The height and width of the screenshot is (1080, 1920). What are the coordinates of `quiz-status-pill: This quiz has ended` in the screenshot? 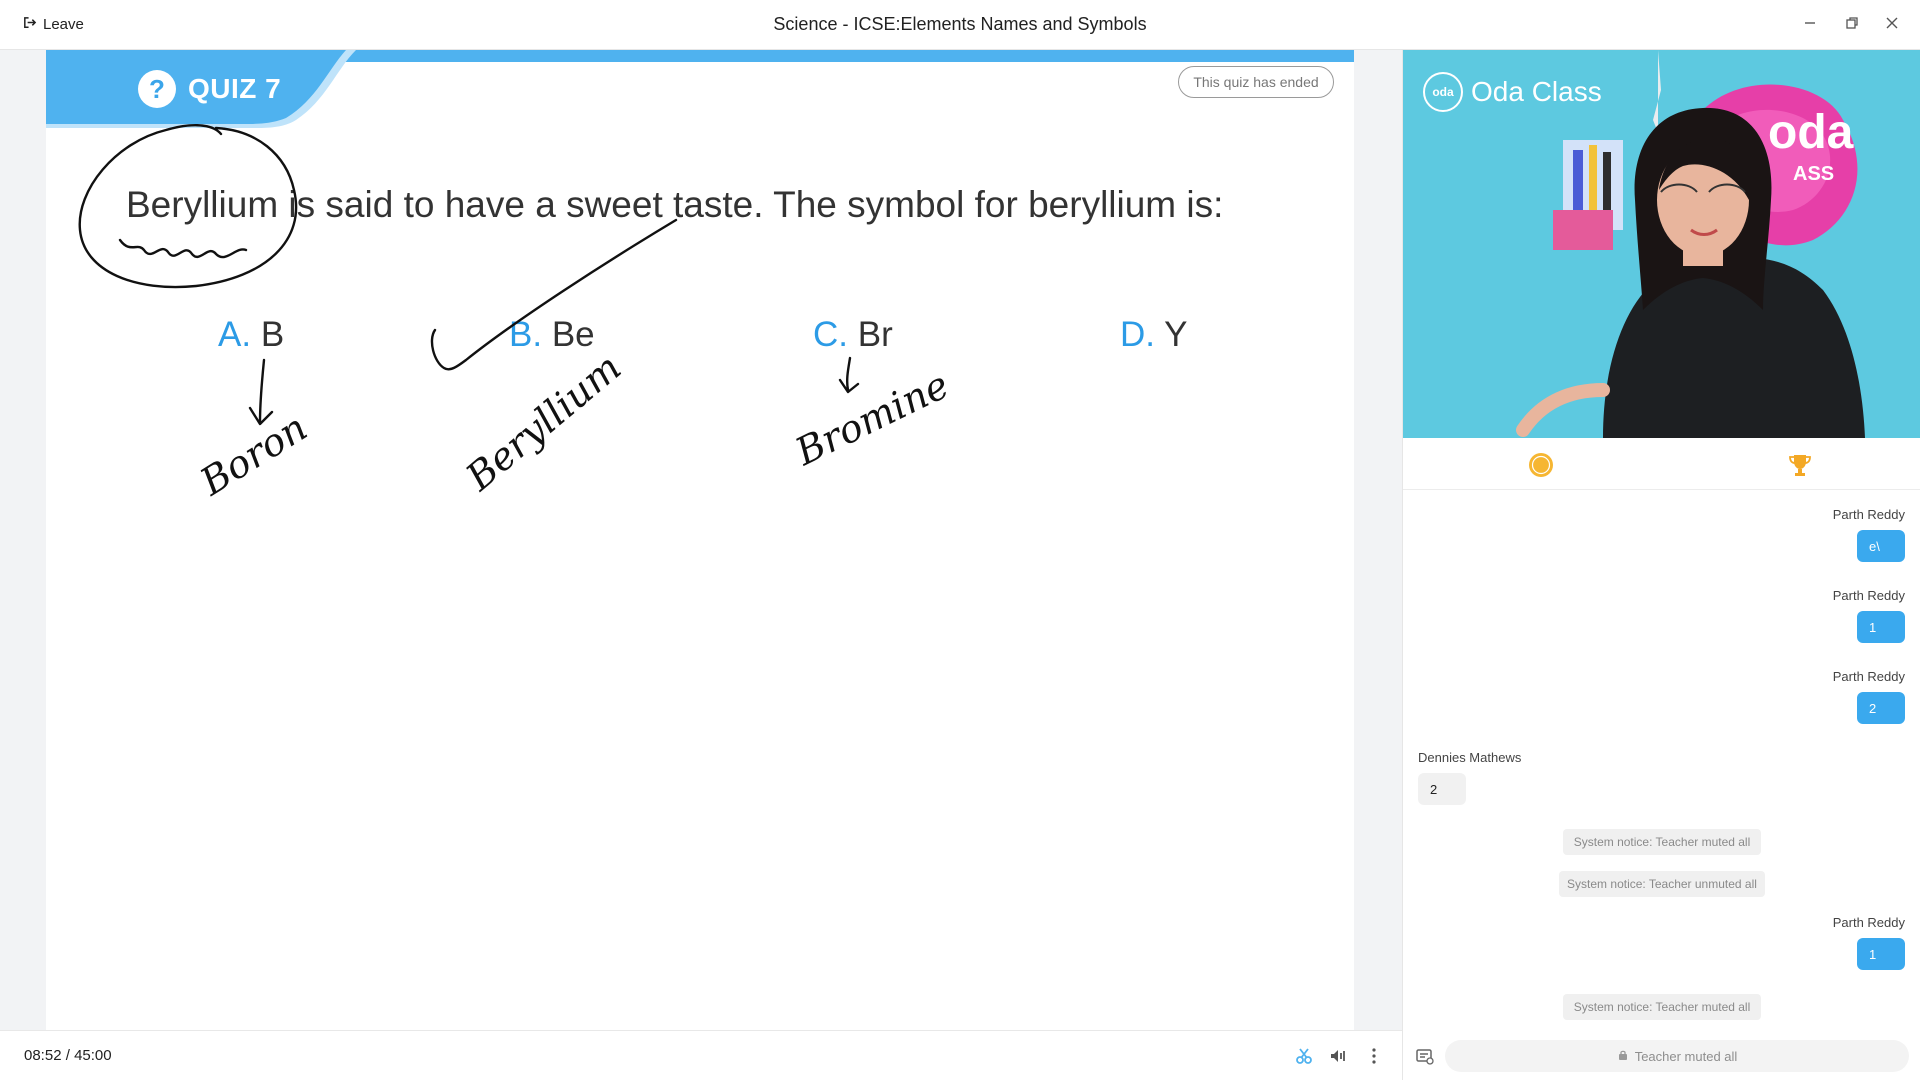 It's located at (1256, 82).